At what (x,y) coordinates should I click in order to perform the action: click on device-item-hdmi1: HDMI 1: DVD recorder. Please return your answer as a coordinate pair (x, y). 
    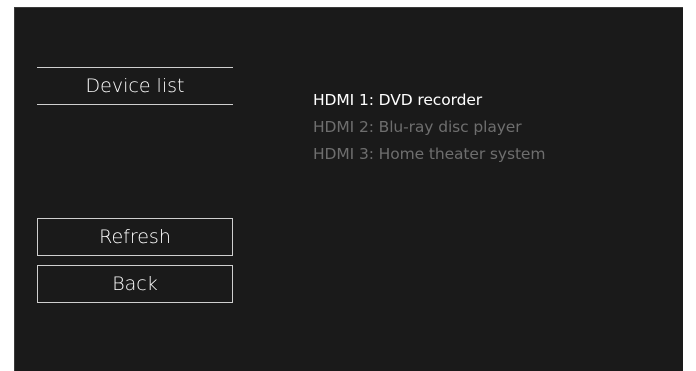
    Looking at the image, I should click on (429, 100).